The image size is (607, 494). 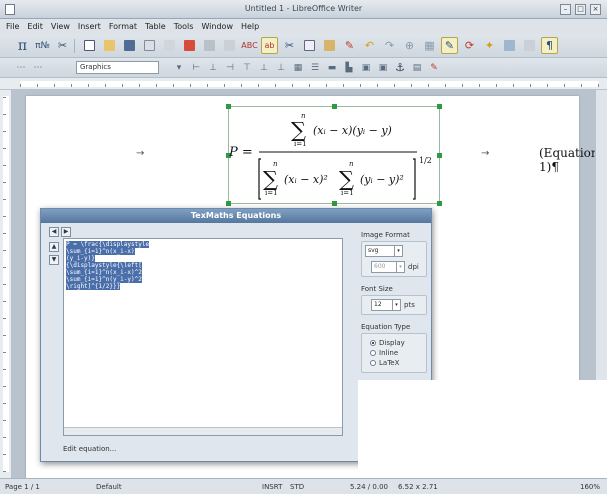 I want to click on next-icon: ▶, so click(x=66, y=232).